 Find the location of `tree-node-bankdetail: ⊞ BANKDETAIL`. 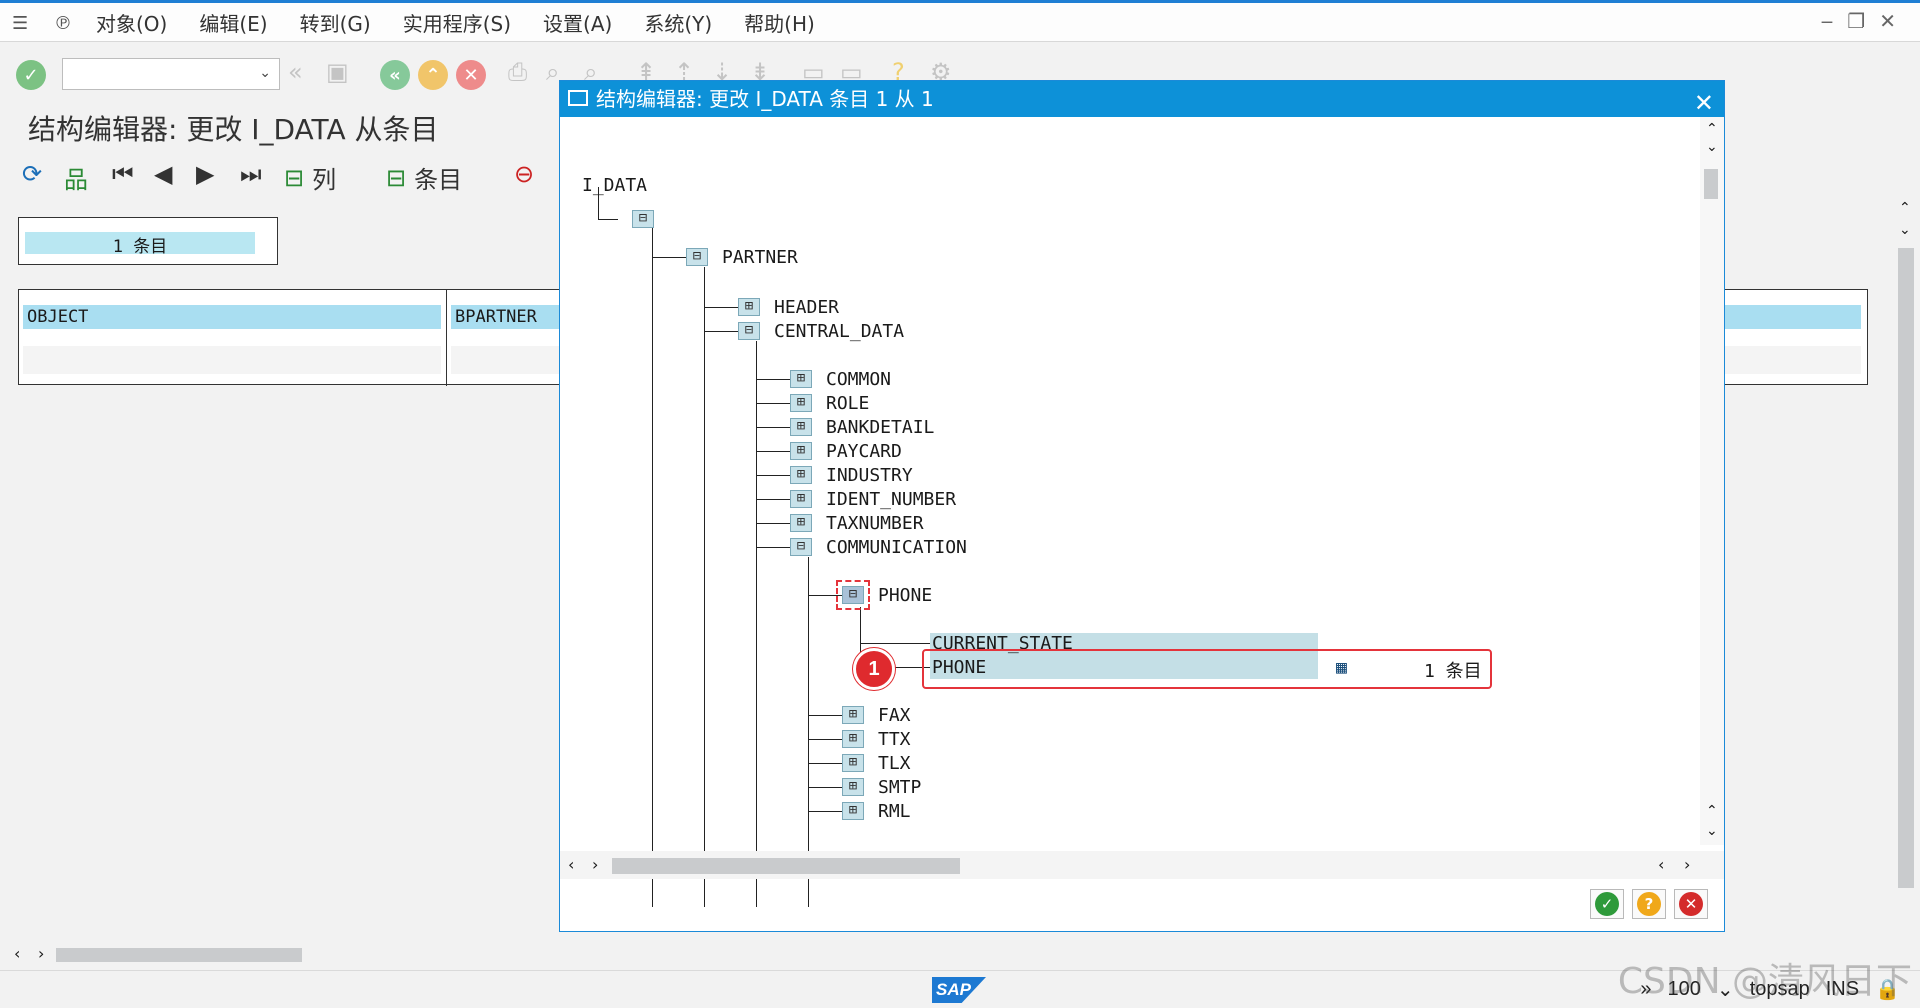

tree-node-bankdetail: ⊞ BANKDETAIL is located at coordinates (862, 427).